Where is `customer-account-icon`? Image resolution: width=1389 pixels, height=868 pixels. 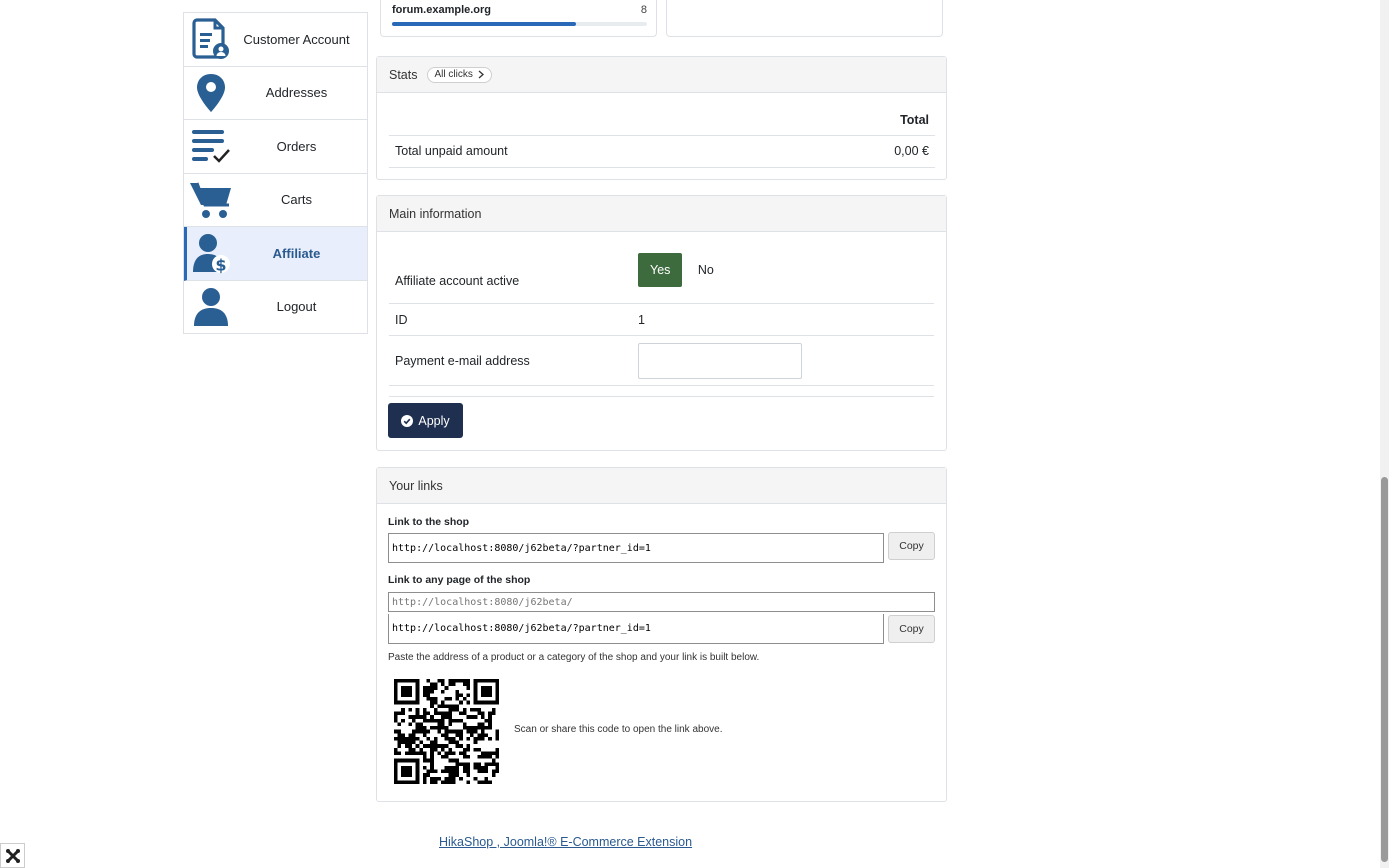 customer-account-icon is located at coordinates (211, 39).